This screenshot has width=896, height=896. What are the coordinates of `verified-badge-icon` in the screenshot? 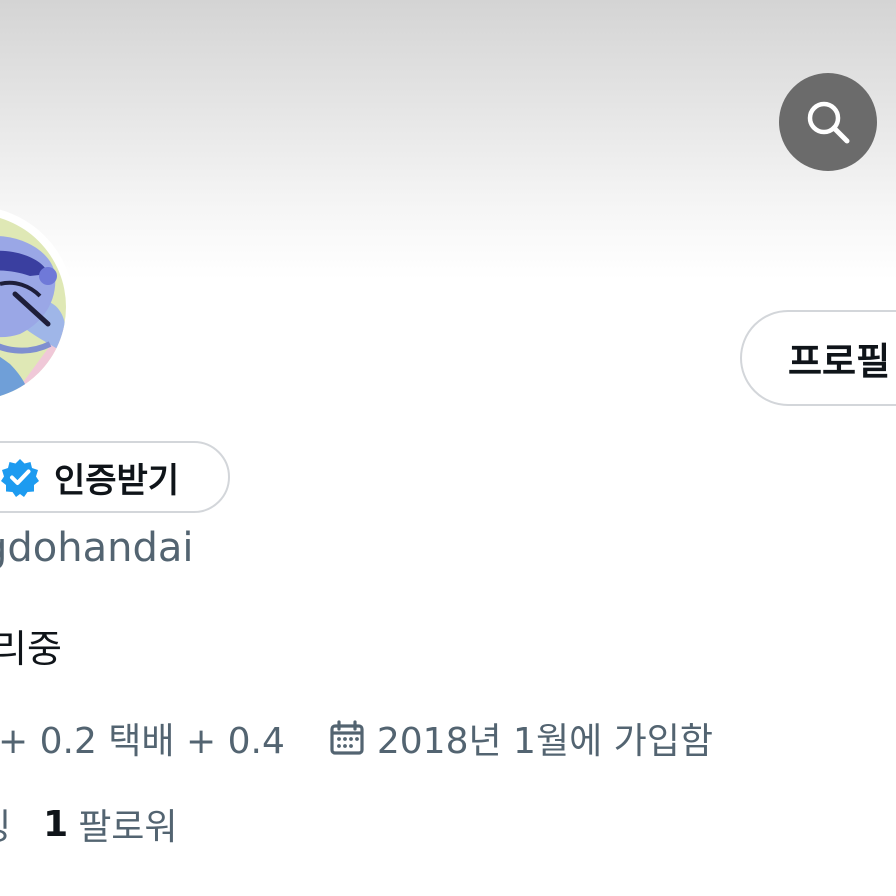 It's located at (20, 478).